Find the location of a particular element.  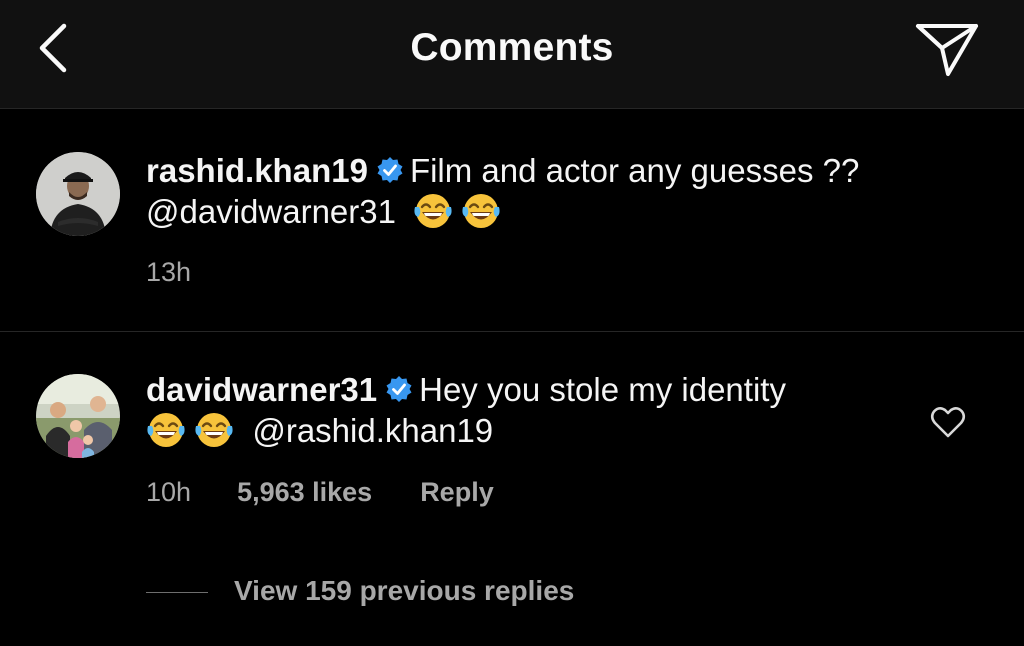

reply-button: Reply is located at coordinates (457, 492).